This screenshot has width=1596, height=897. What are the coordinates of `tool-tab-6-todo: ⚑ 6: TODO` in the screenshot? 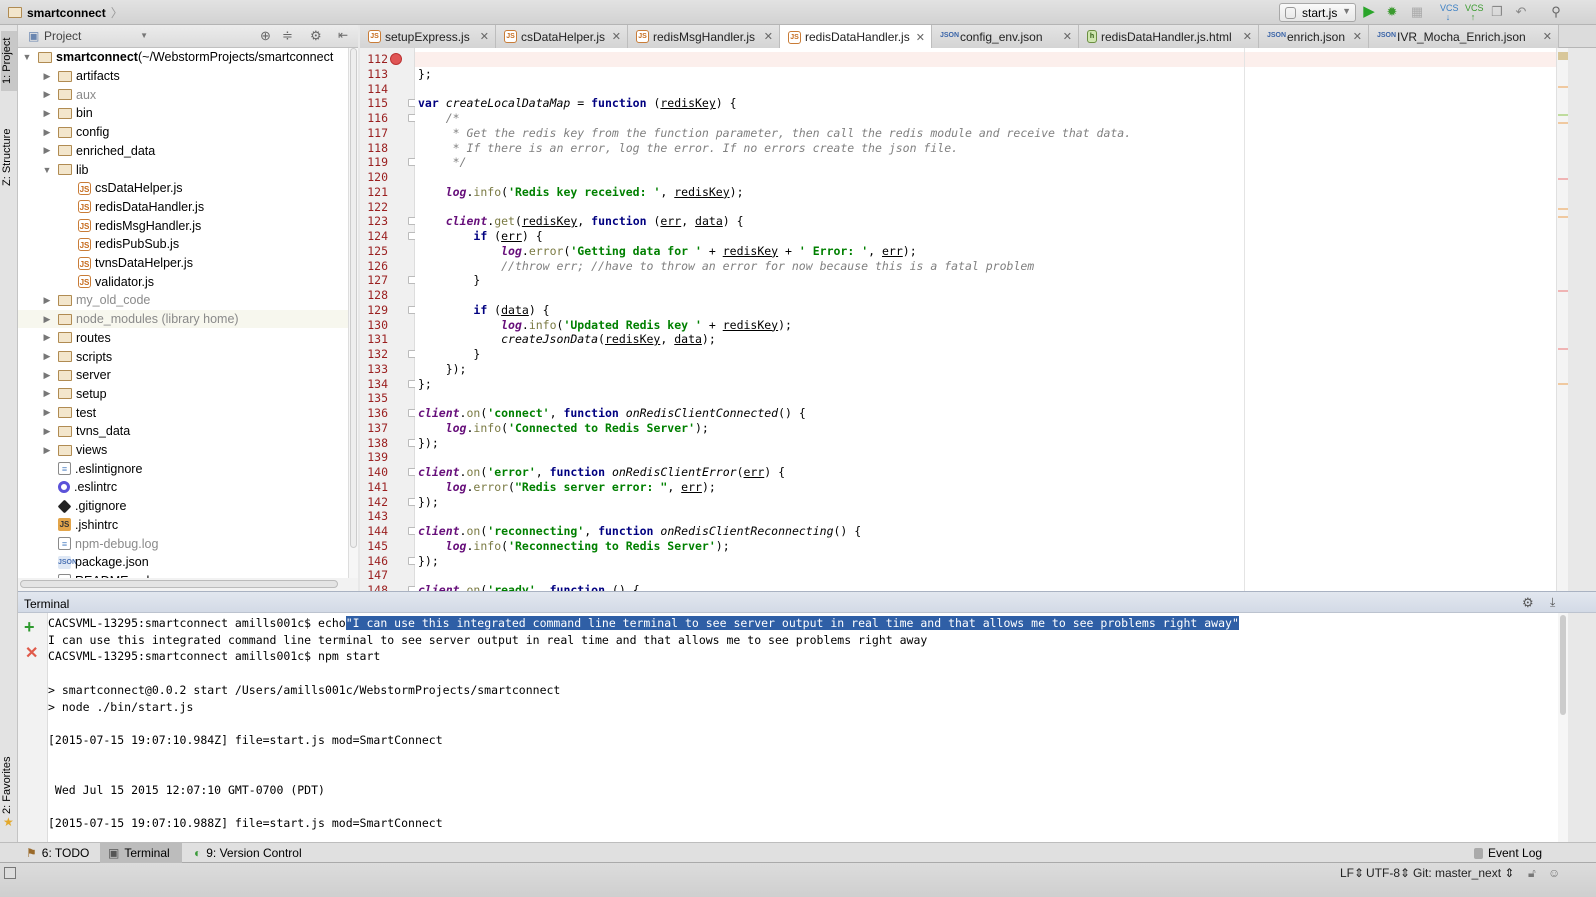 It's located at (58, 853).